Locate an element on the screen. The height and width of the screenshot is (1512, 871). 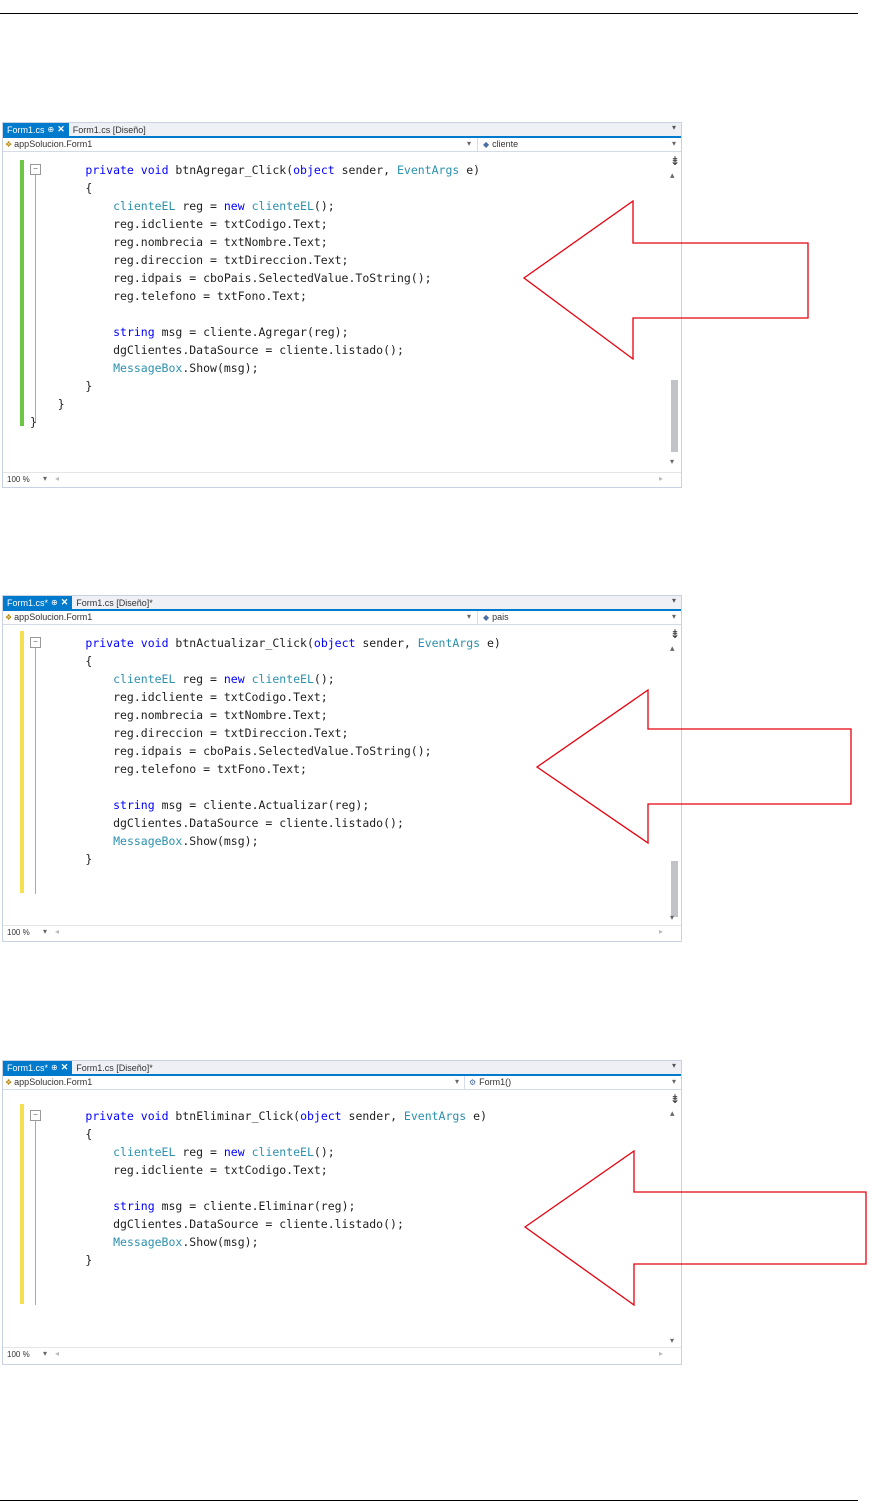
tab-form1-cs: Form1.cs ⊕ ✕ is located at coordinates (36, 129).